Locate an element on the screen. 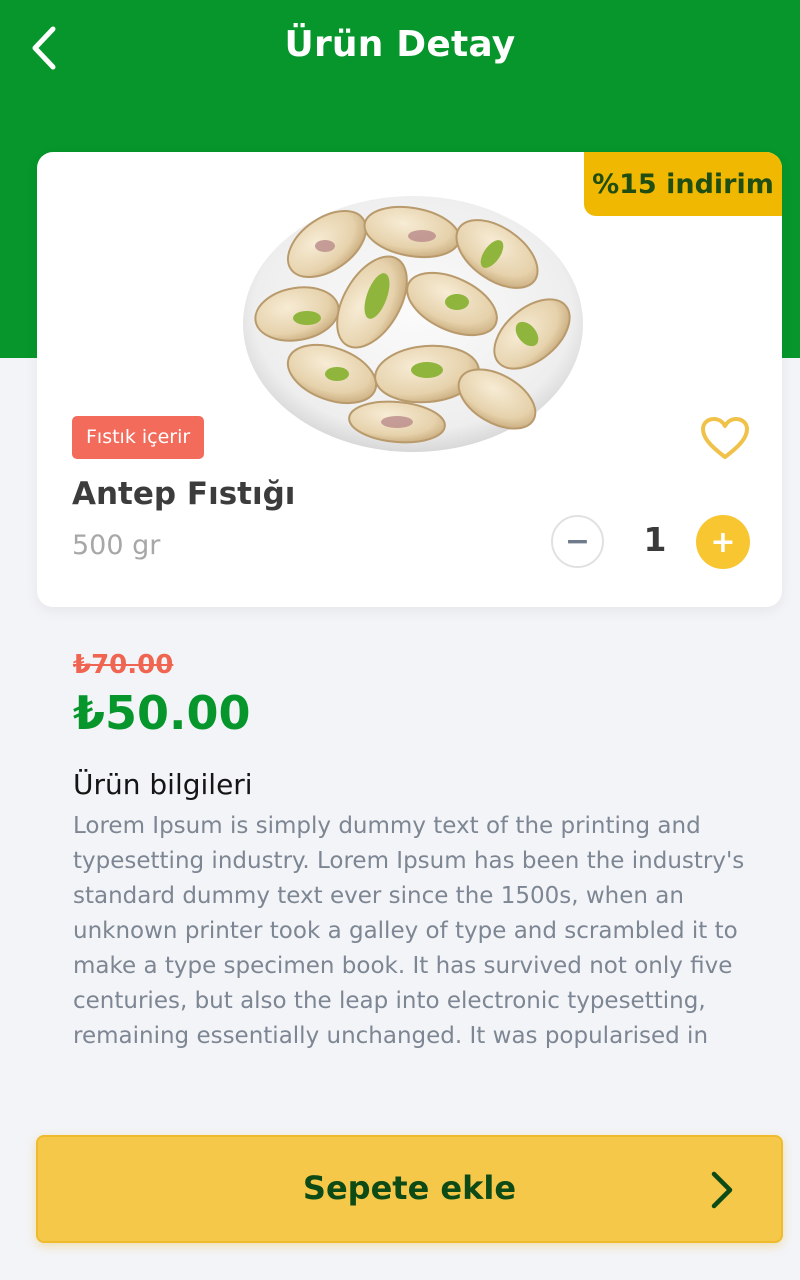 Image resolution: width=800 pixels, height=1280 pixels. new-price: ₺50.00 is located at coordinates (162, 713).